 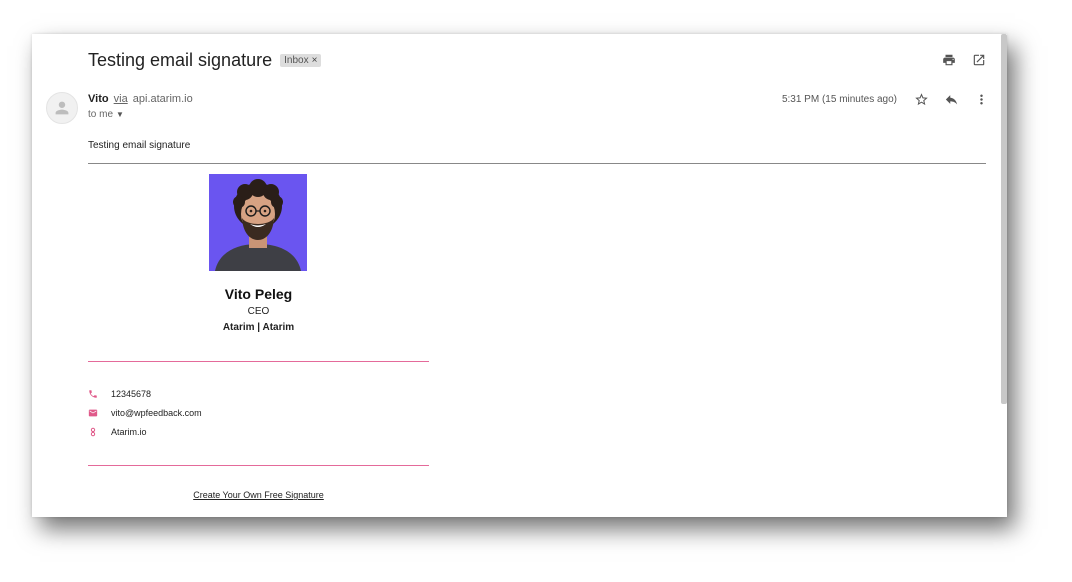 I want to click on signature-website-row: Atarim.io, so click(x=117, y=432).